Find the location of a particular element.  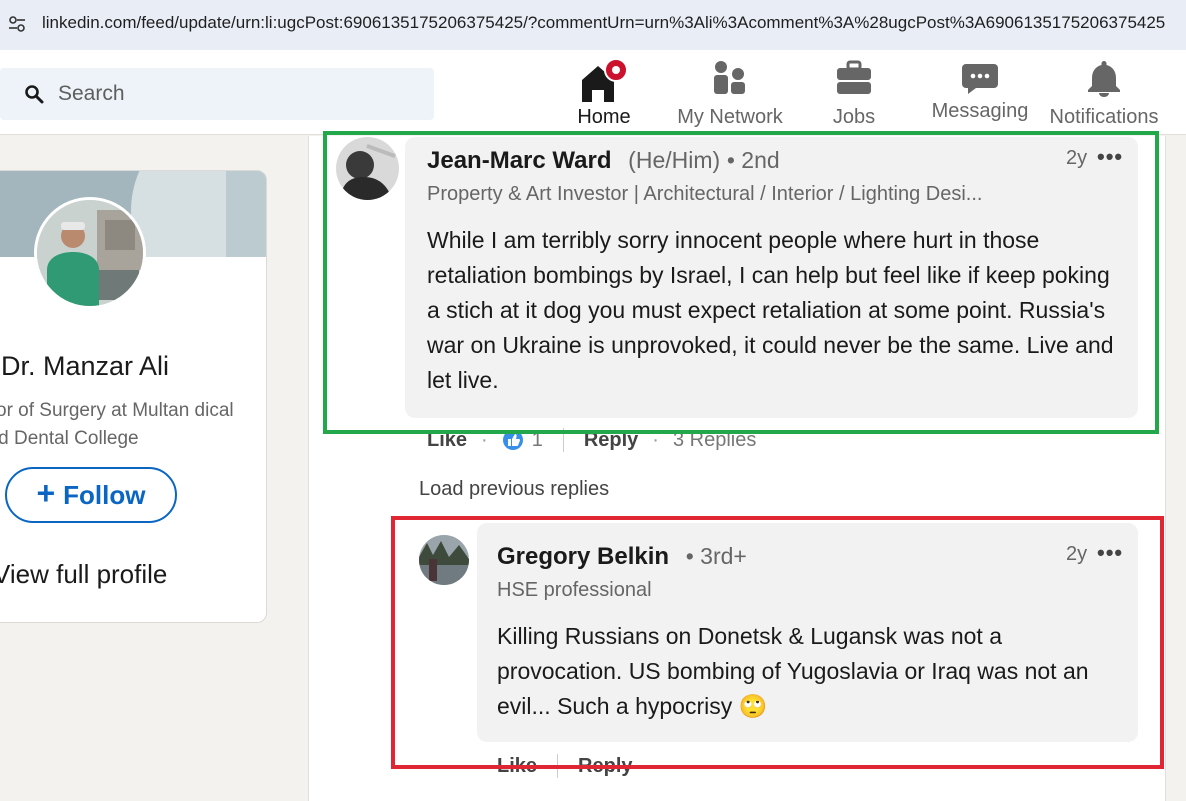

nav-jobs-label: Jobs is located at coordinates (854, 117).